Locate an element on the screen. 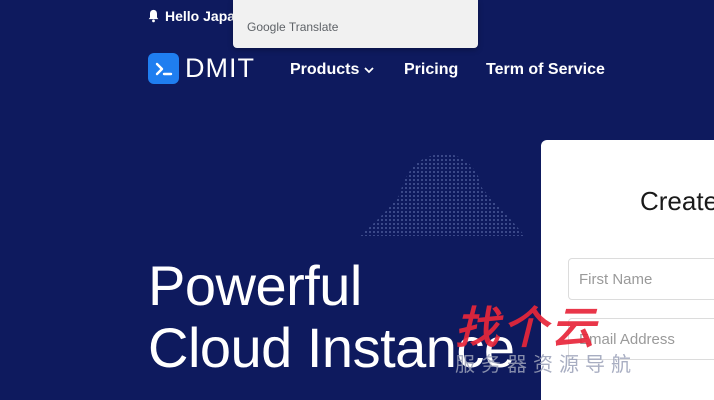  google-translate-label: Google Translate is located at coordinates (293, 27).